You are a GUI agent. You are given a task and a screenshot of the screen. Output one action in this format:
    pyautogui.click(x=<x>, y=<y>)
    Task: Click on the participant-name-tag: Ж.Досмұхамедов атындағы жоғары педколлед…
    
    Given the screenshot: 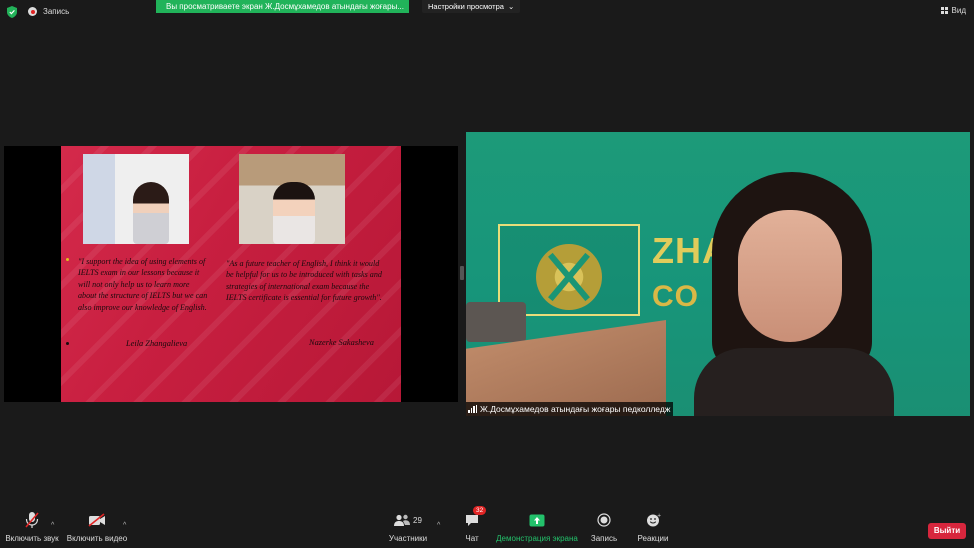 What is the action you would take?
    pyautogui.click(x=570, y=409)
    